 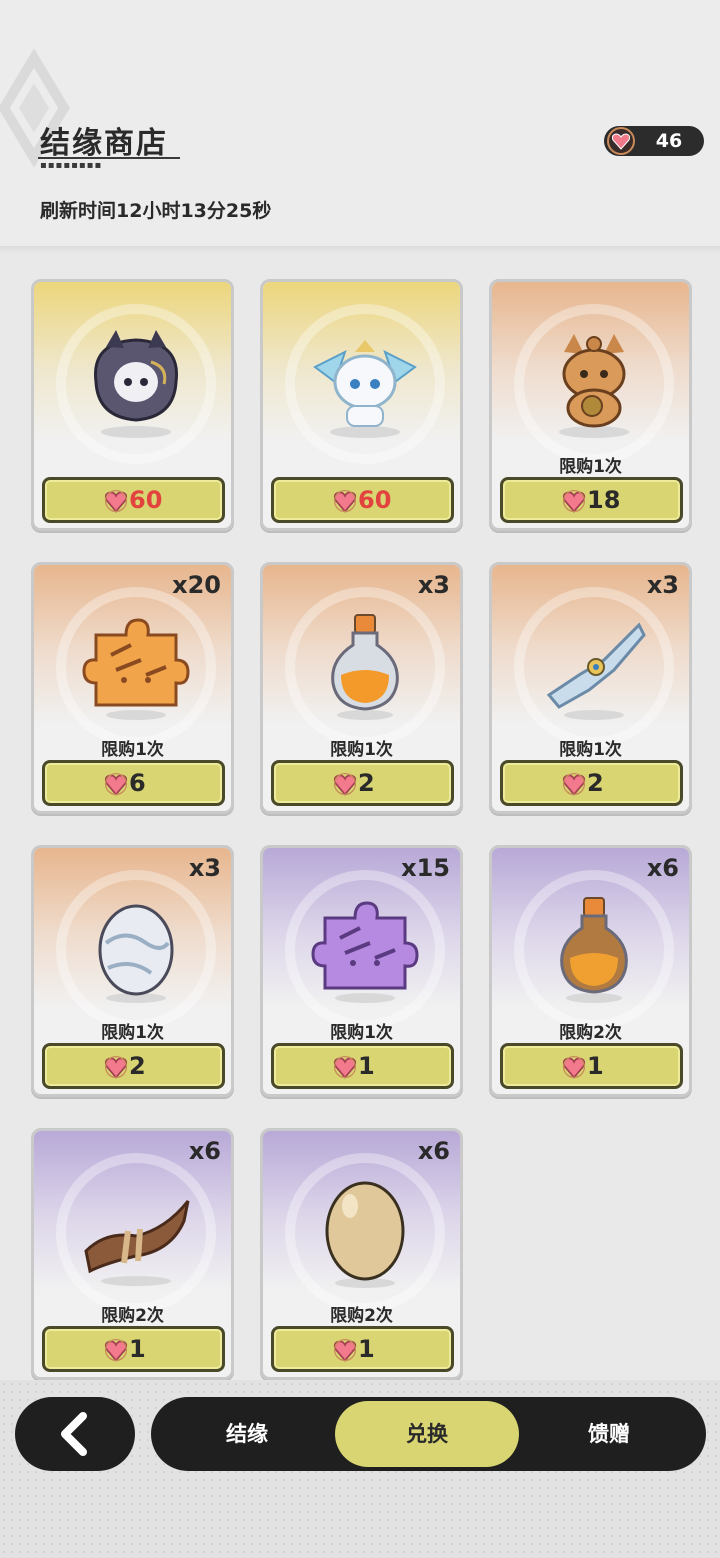 I want to click on amber-potion-icon, so click(x=594, y=950).